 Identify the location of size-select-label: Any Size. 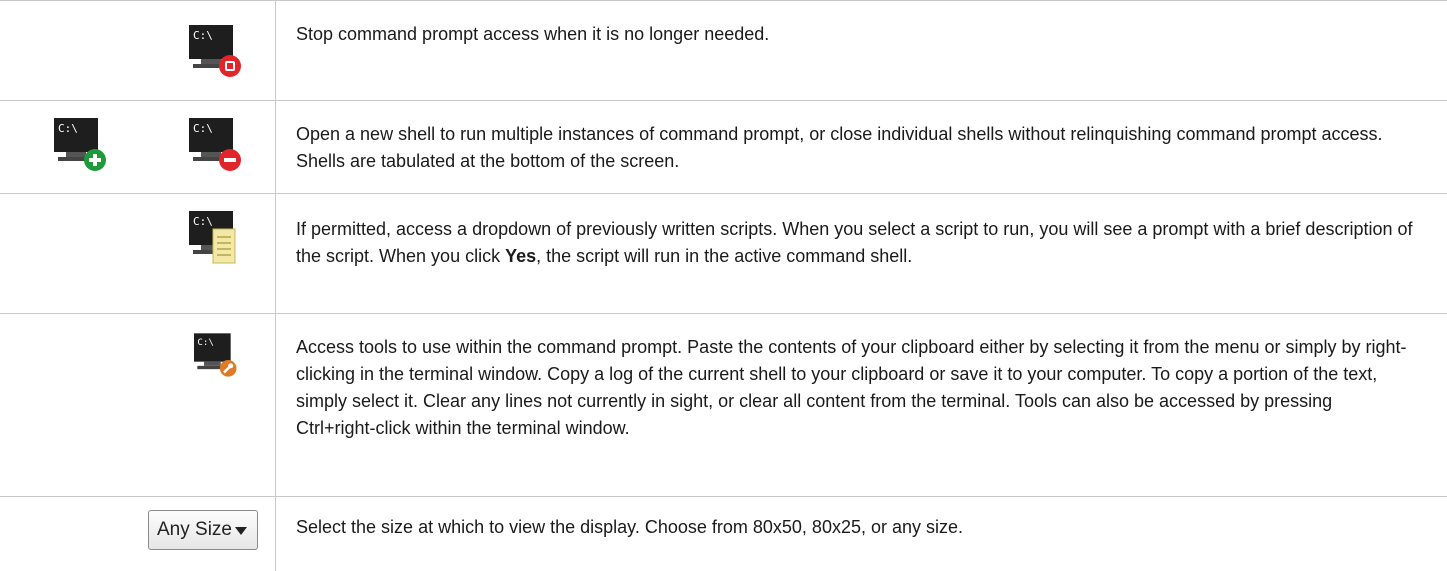
(194, 529).